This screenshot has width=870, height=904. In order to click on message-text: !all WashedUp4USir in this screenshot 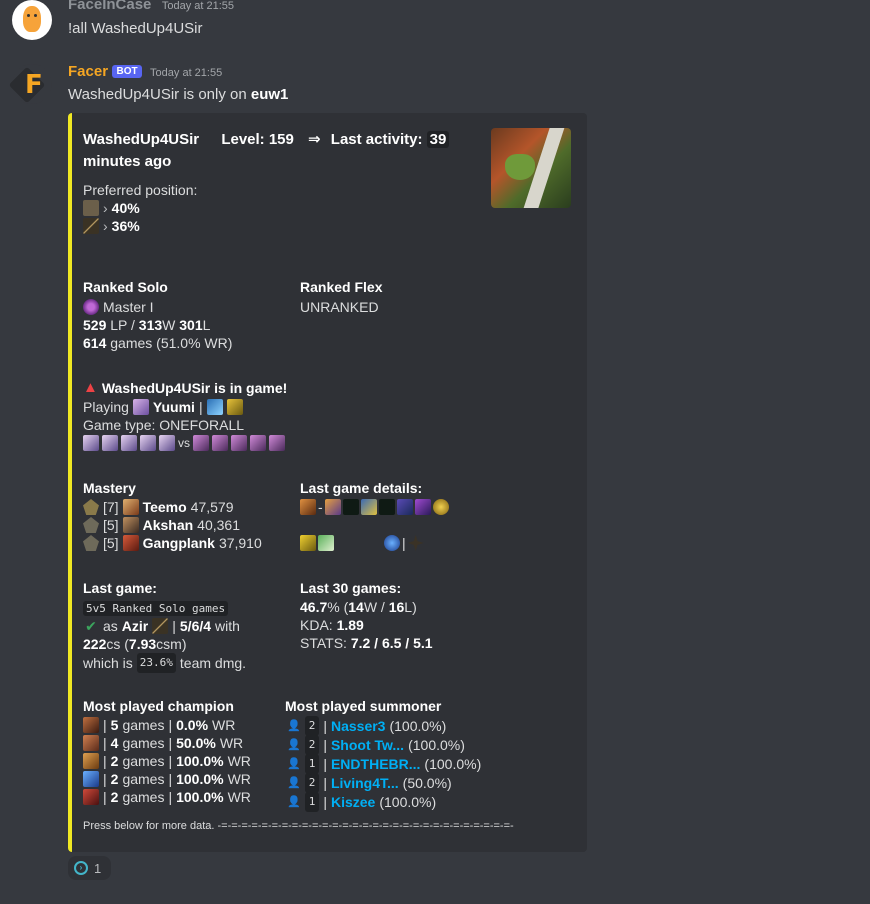, I will do `click(135, 28)`.